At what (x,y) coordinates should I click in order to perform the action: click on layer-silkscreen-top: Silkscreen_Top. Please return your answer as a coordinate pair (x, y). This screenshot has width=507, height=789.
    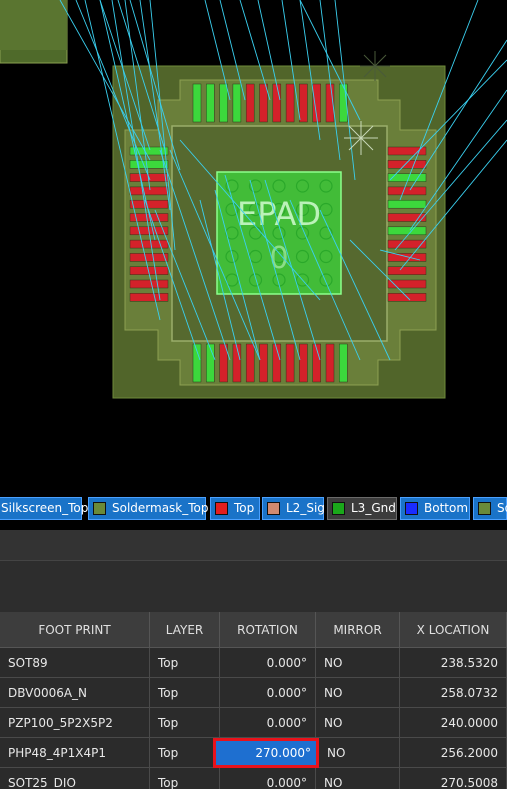
    Looking at the image, I should click on (44, 508).